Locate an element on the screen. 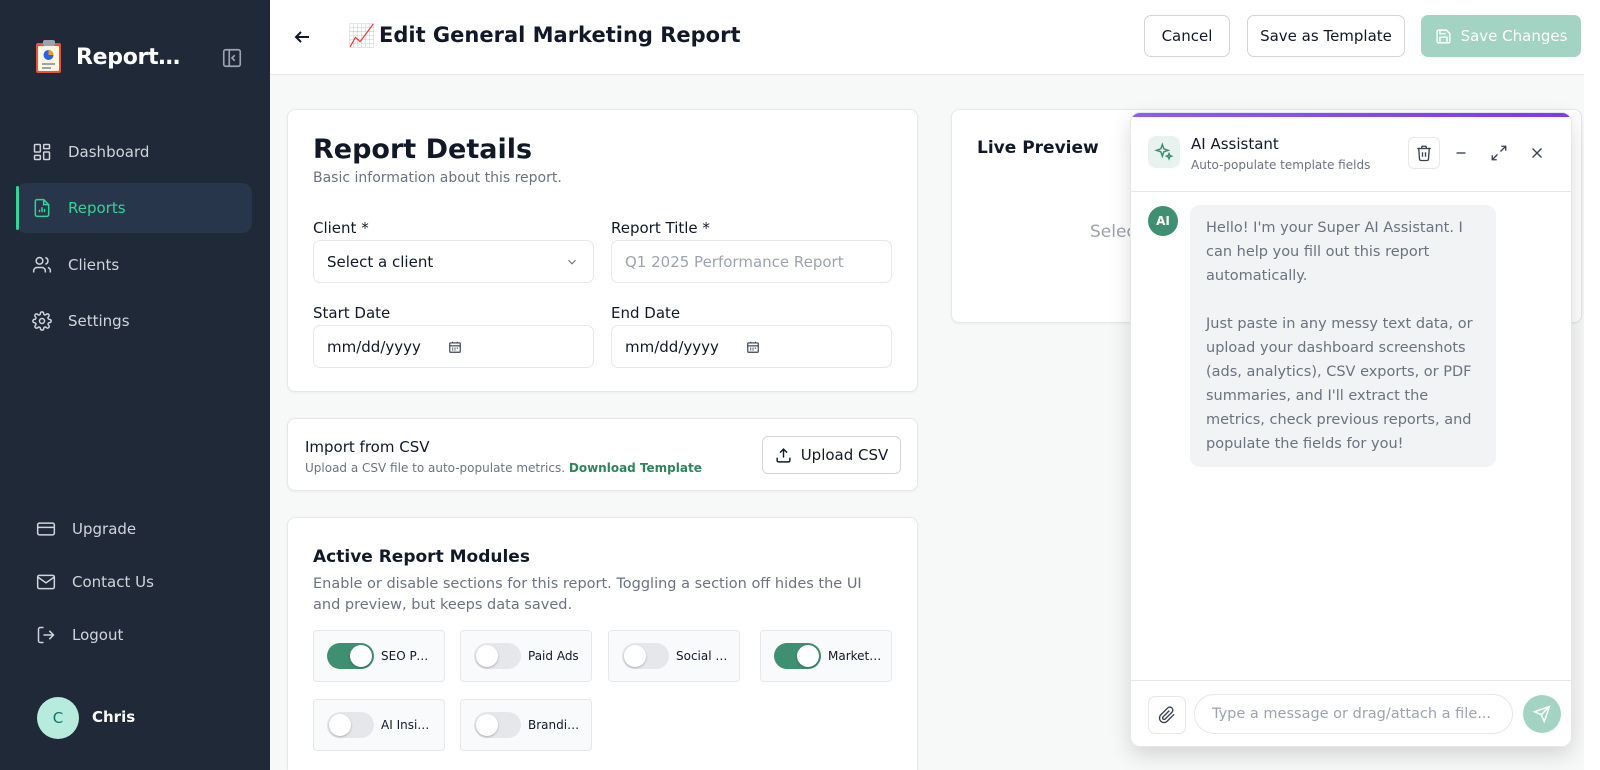  report-title-input: Q1 2025 Performance Report is located at coordinates (751, 261).